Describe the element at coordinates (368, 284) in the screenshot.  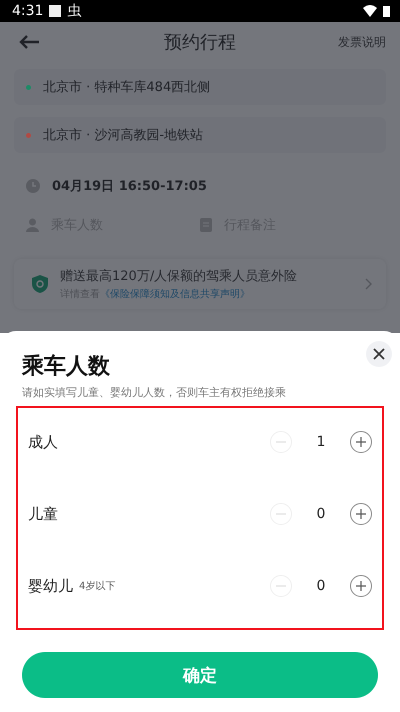
I see `chevron-right-icon` at that location.